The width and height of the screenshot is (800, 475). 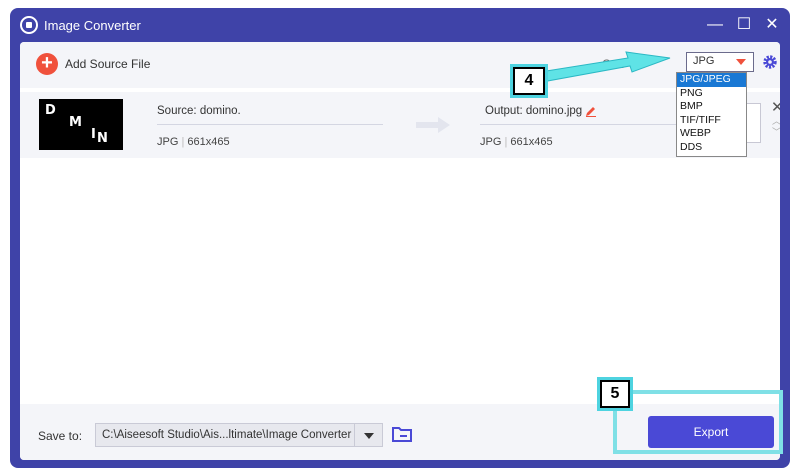 I want to click on export-highlight, so click(x=698, y=422).